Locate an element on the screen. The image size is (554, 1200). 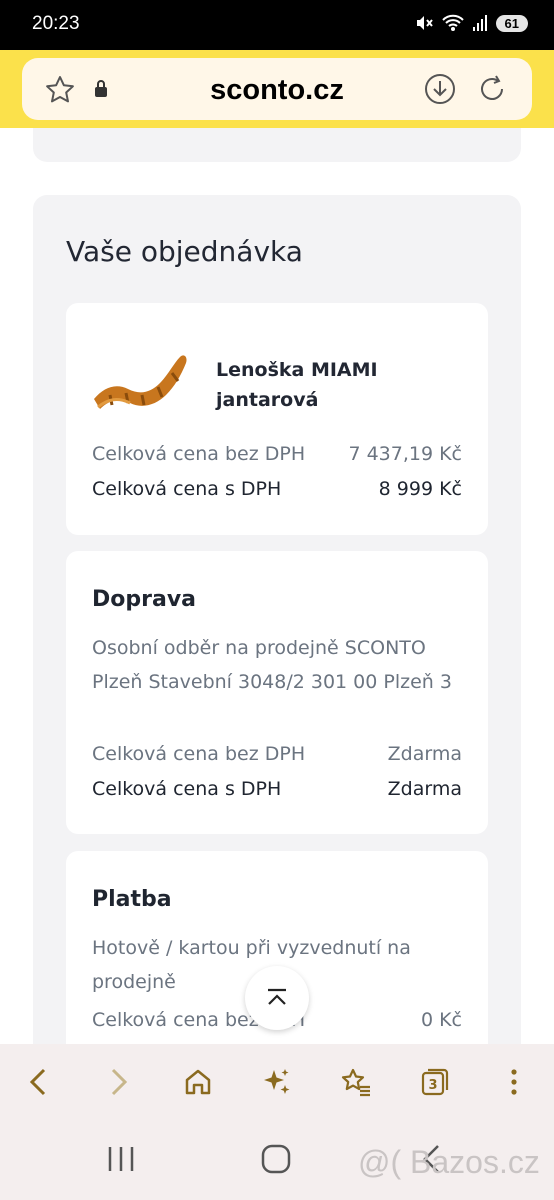
shipping-price-without-vat-row: Celková cena bez DPH Zdarma is located at coordinates (277, 754).